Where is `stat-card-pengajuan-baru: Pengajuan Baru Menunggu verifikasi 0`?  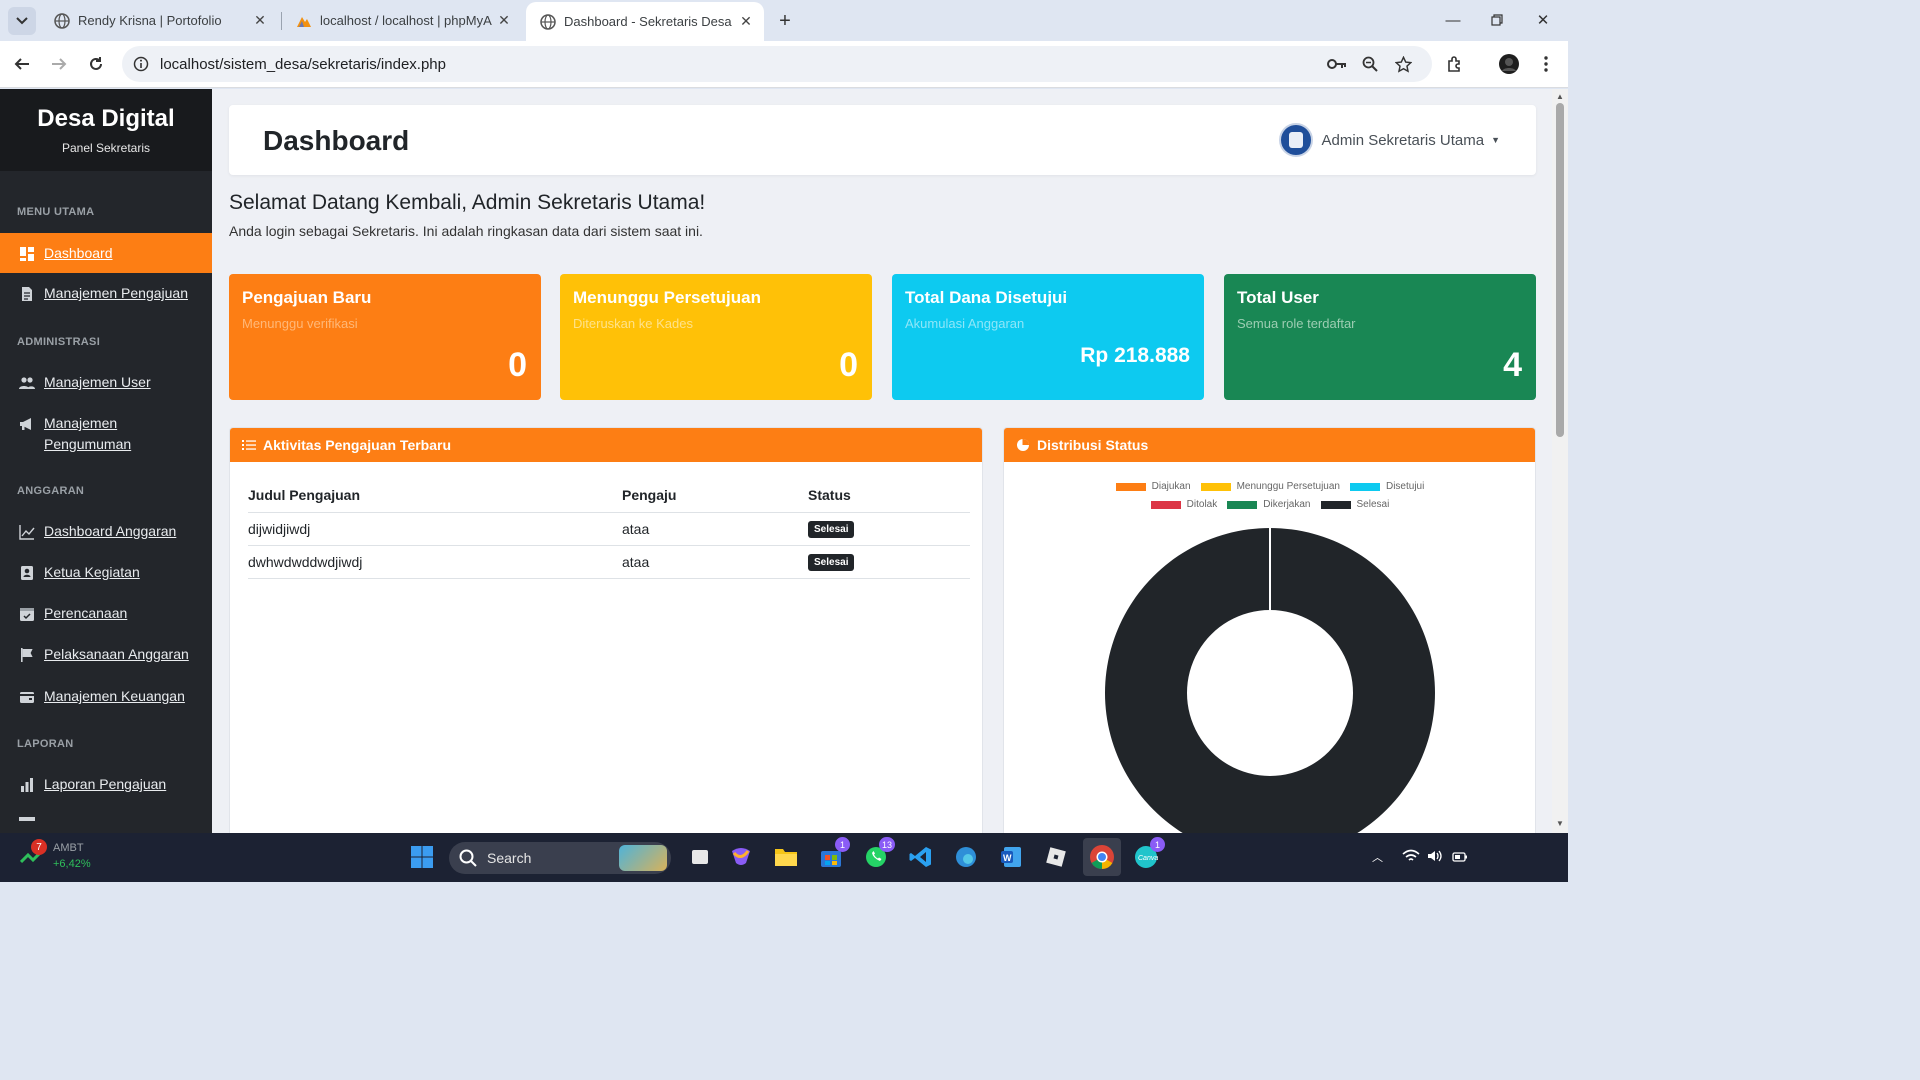 stat-card-pengajuan-baru: Pengajuan Baru Menunggu verifikasi 0 is located at coordinates (385, 337).